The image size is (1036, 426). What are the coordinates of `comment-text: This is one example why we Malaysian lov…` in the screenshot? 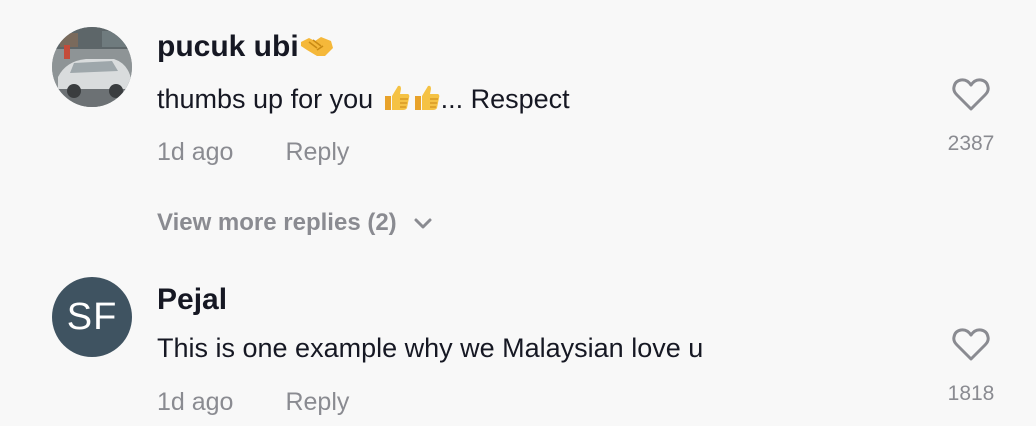 It's located at (430, 348).